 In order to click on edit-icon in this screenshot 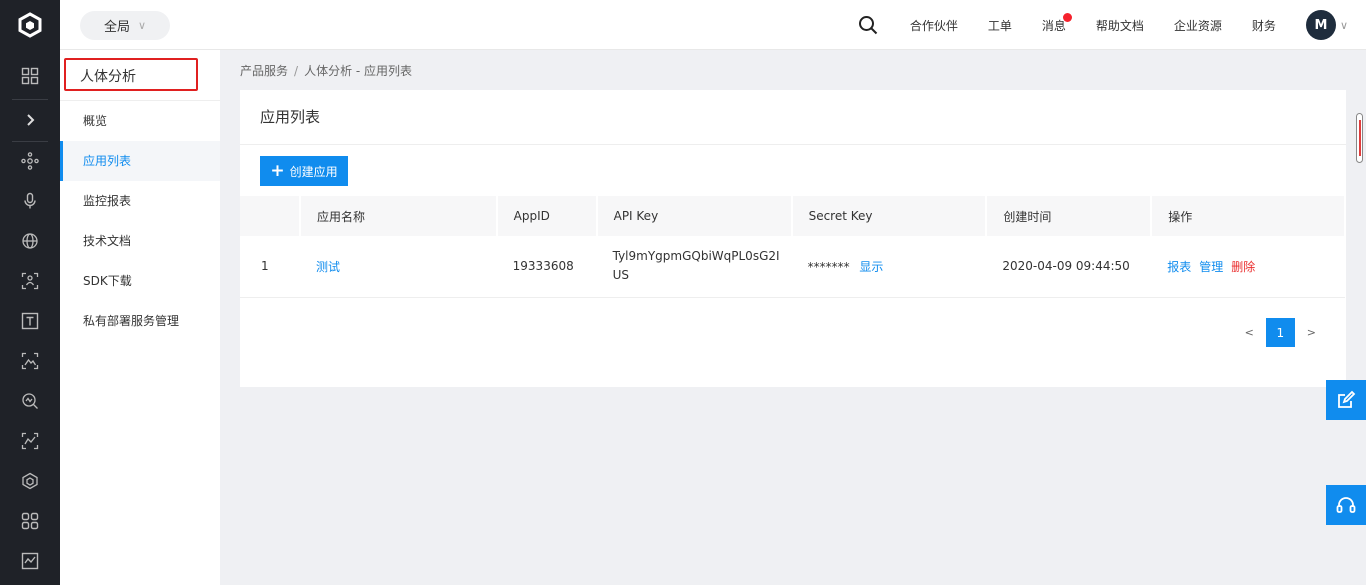, I will do `click(1347, 399)`.